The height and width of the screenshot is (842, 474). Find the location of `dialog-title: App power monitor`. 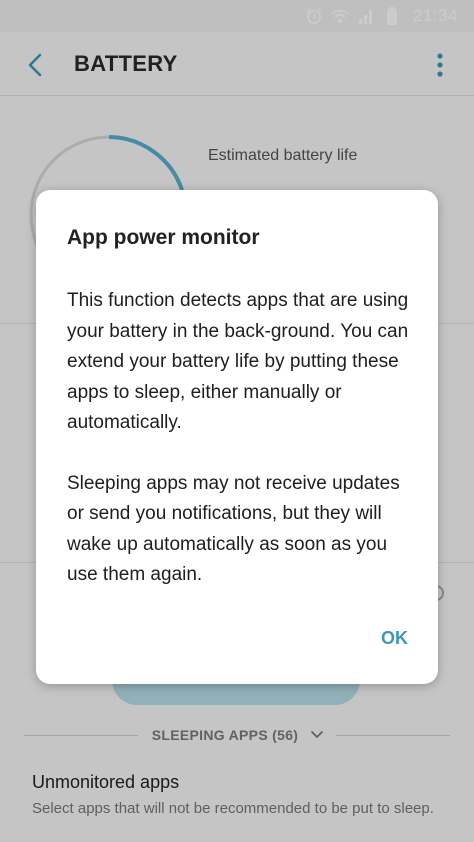

dialog-title: App power monitor is located at coordinates (163, 237).